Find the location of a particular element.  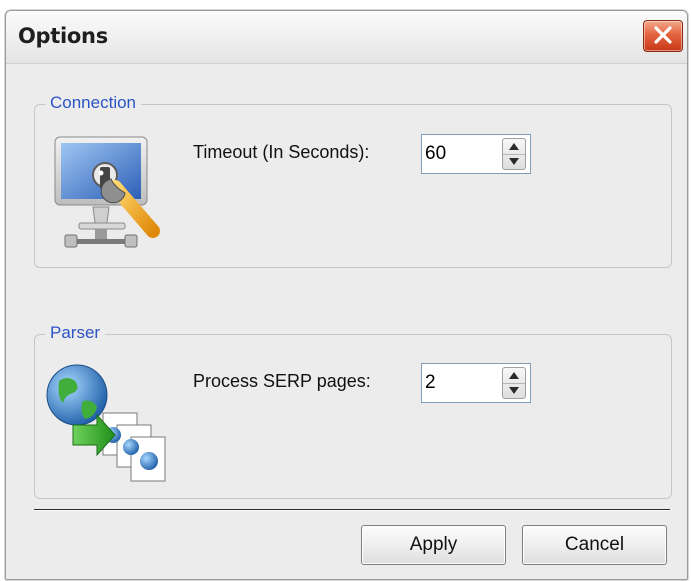

serp-pages-spinner: 2 is located at coordinates (476, 383).